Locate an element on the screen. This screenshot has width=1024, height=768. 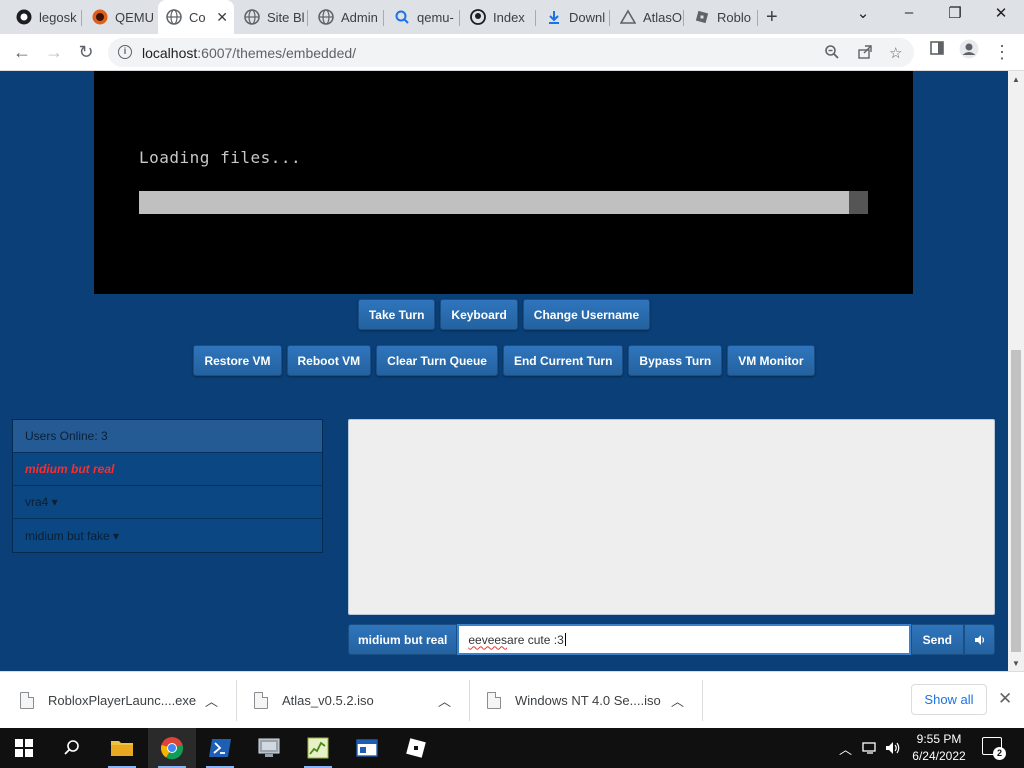
close-window-button: ✕ is located at coordinates (1001, 13).